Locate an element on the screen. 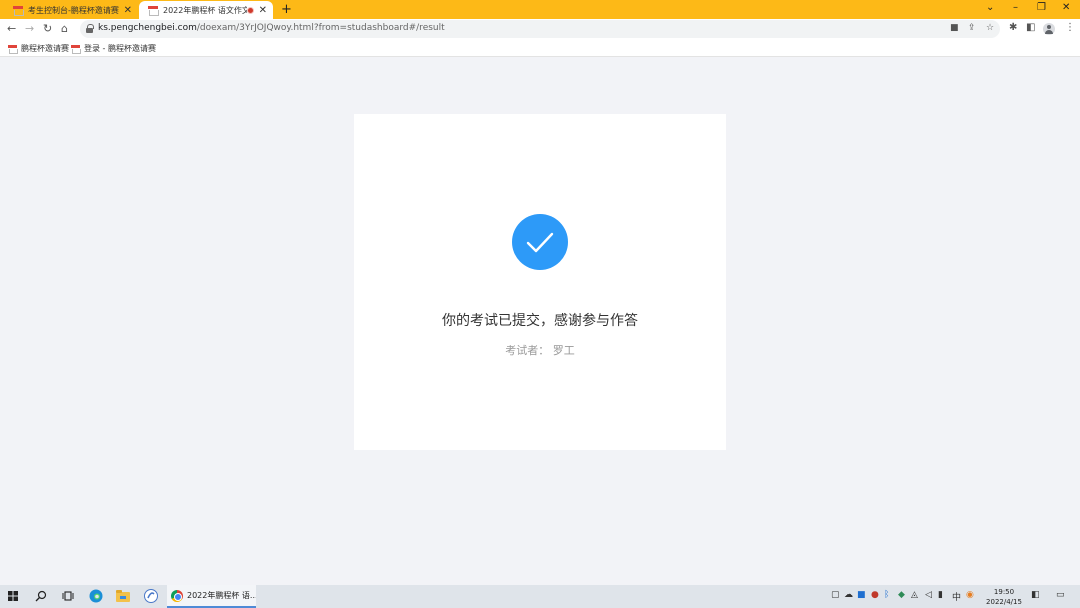  system-clock: 19:50 2022/4/15 is located at coordinates (1004, 597).